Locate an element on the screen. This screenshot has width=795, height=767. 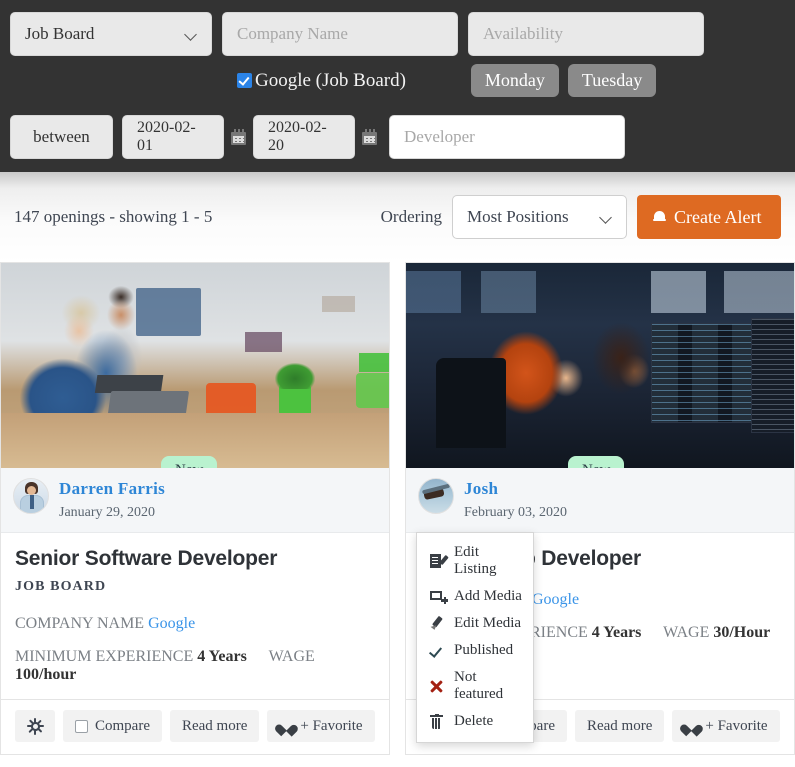
results-summary: 147 openings - showing 1 - 5 is located at coordinates (113, 216).